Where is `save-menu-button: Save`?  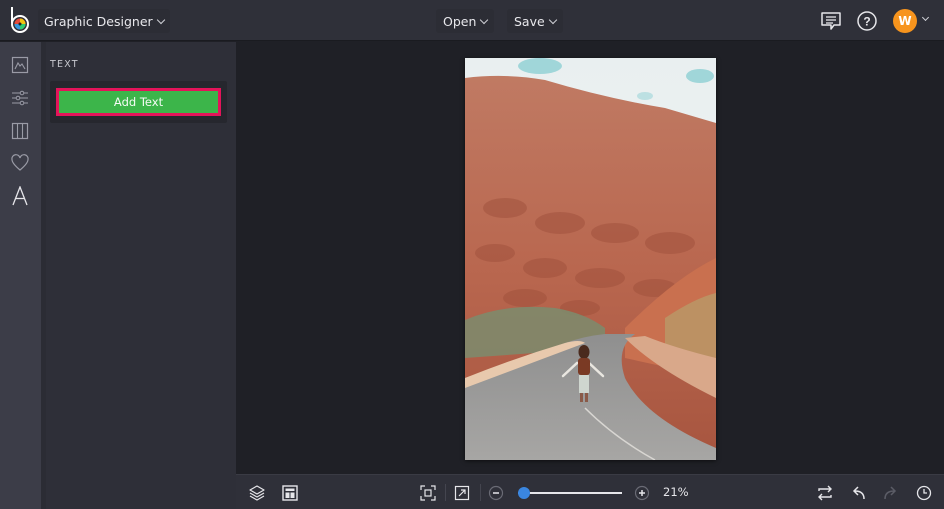 save-menu-button: Save is located at coordinates (535, 21).